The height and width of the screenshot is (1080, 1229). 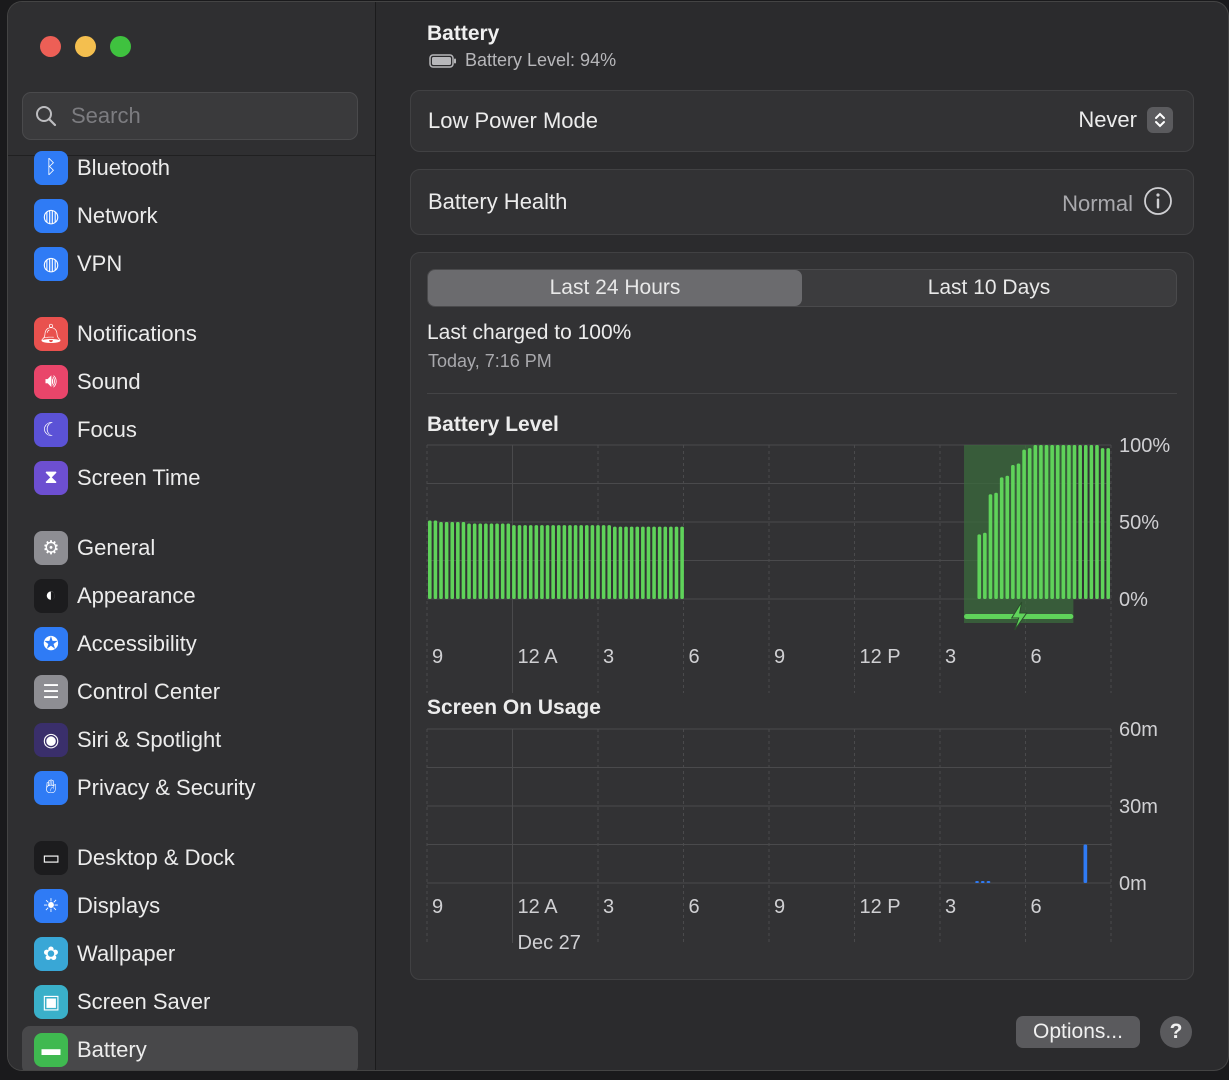 What do you see at coordinates (1176, 1032) in the screenshot?
I see `help-button: ?` at bounding box center [1176, 1032].